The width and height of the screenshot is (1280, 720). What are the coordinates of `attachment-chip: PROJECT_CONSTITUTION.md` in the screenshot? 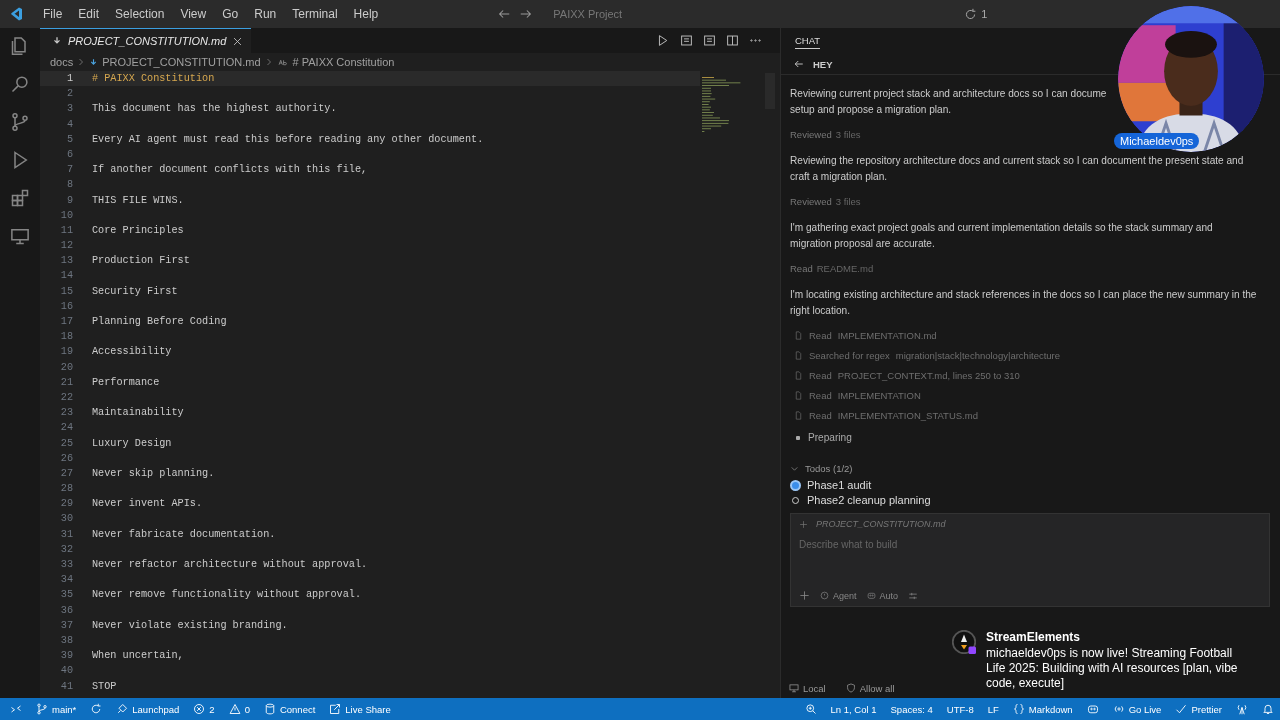 It's located at (881, 524).